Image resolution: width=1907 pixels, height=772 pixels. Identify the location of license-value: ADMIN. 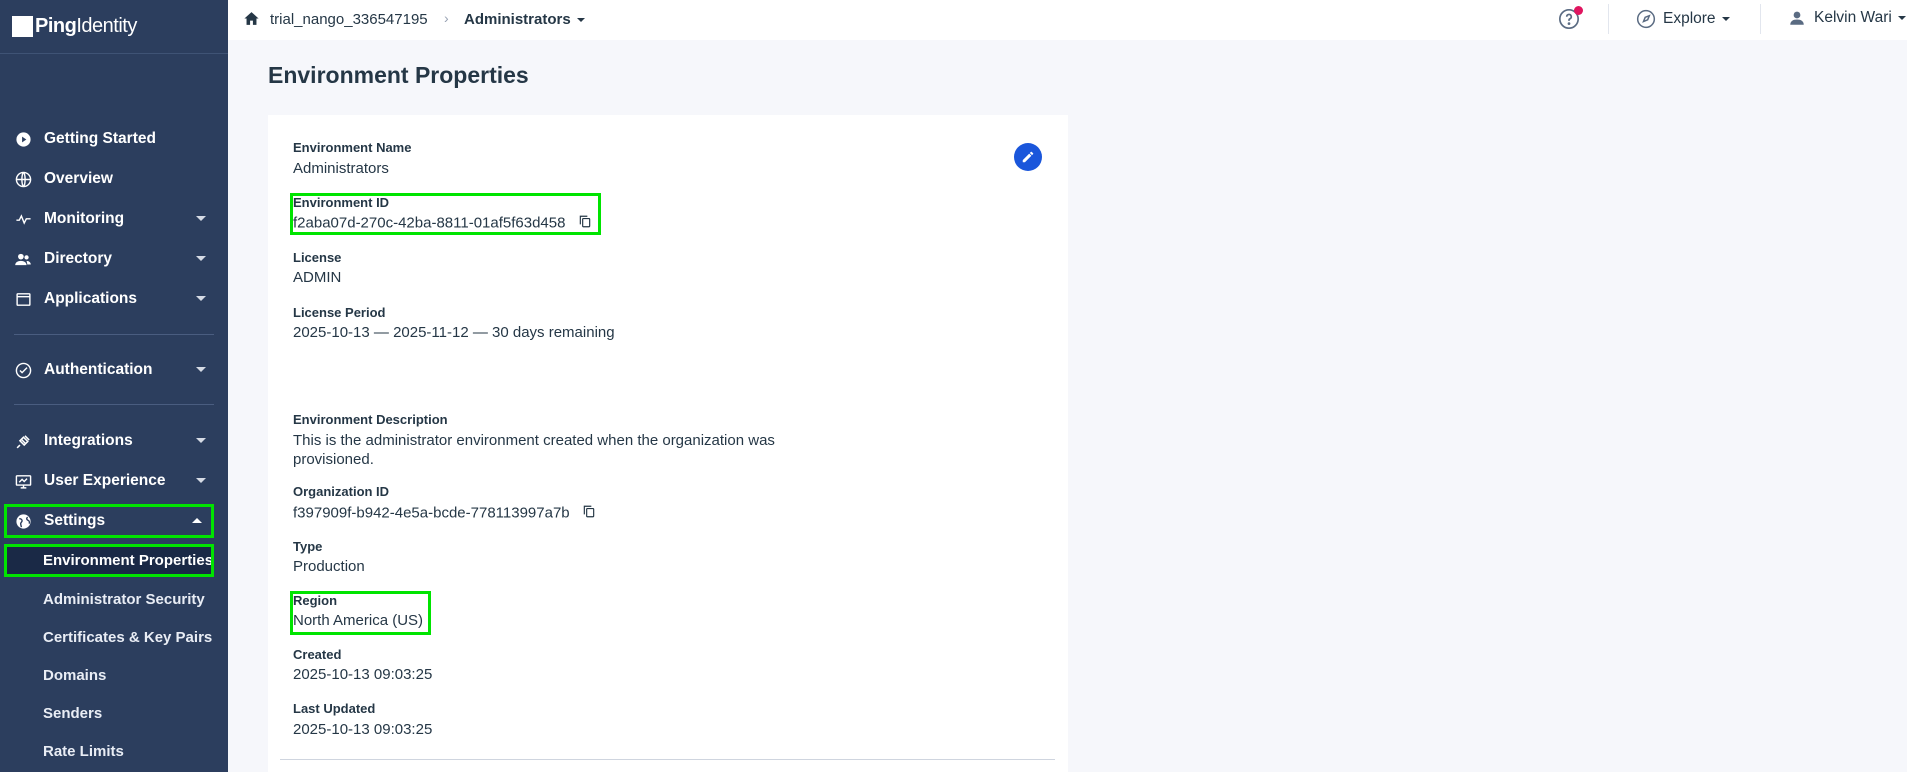
(317, 277).